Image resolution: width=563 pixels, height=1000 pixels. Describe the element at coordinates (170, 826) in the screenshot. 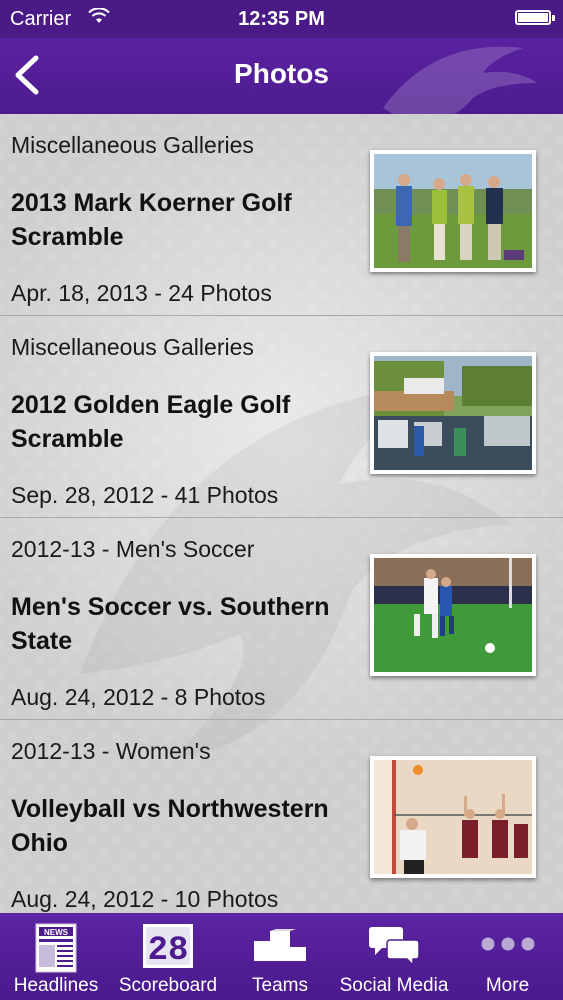

I see `gallery-title: Volleyball vs Northwestern Ohio` at that location.